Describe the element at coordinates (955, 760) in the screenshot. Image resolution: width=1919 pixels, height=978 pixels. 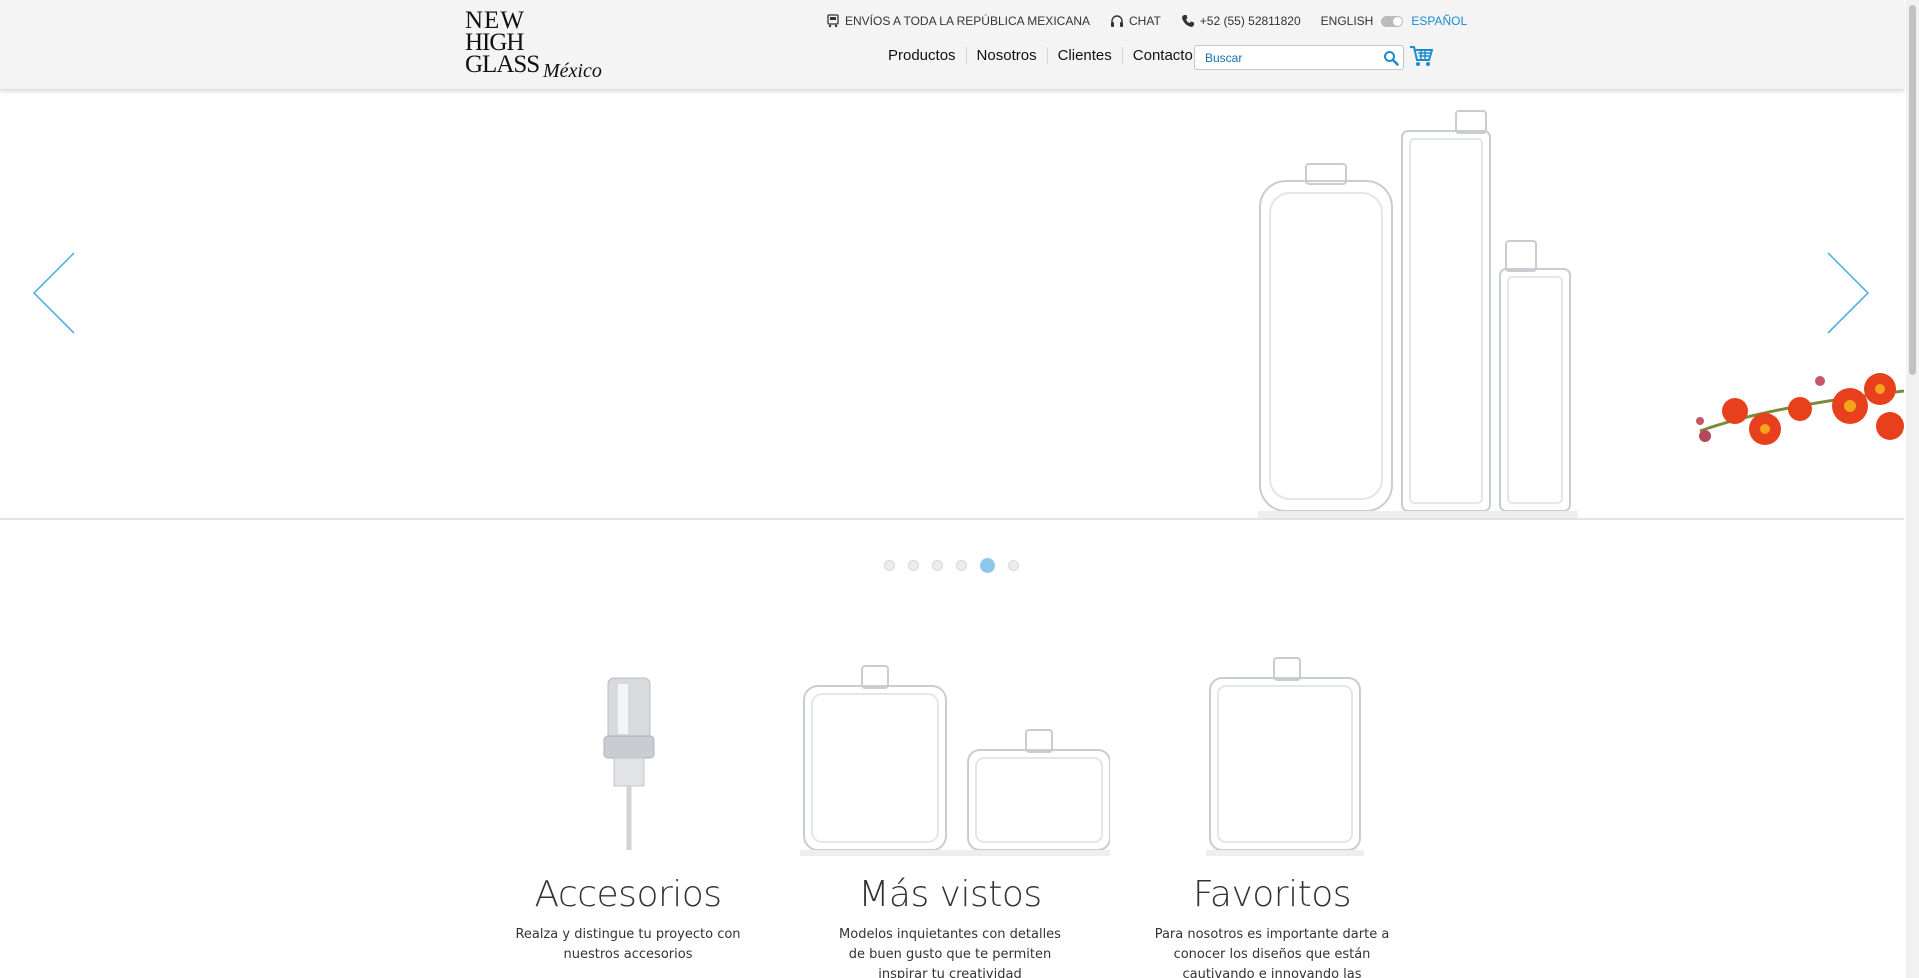
I see `square-bottles-illustration` at that location.